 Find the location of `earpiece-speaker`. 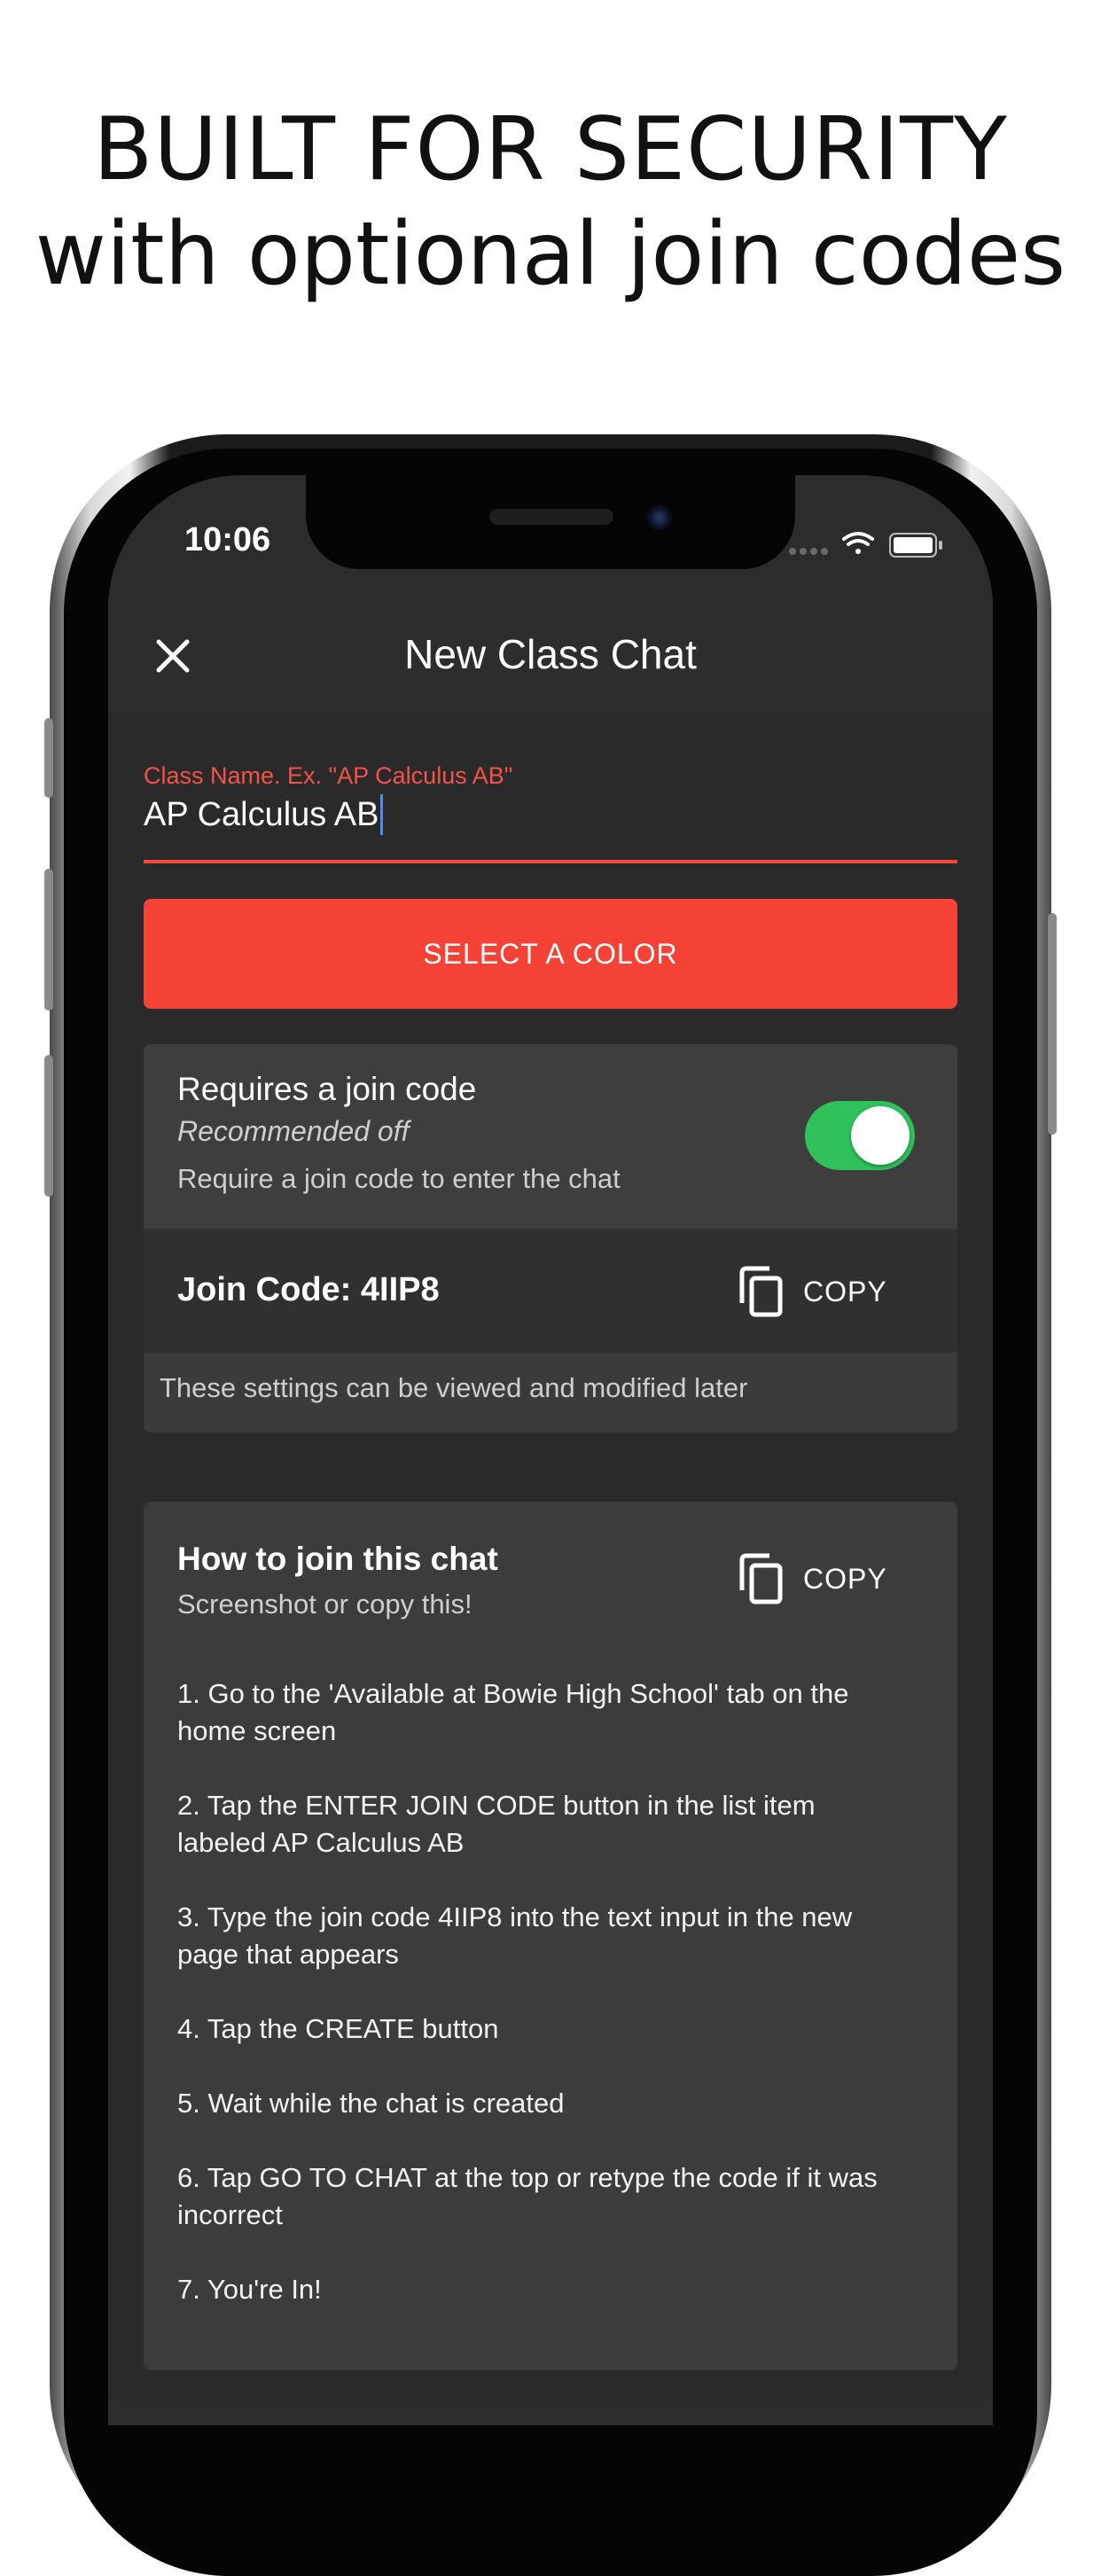

earpiece-speaker is located at coordinates (551, 517).